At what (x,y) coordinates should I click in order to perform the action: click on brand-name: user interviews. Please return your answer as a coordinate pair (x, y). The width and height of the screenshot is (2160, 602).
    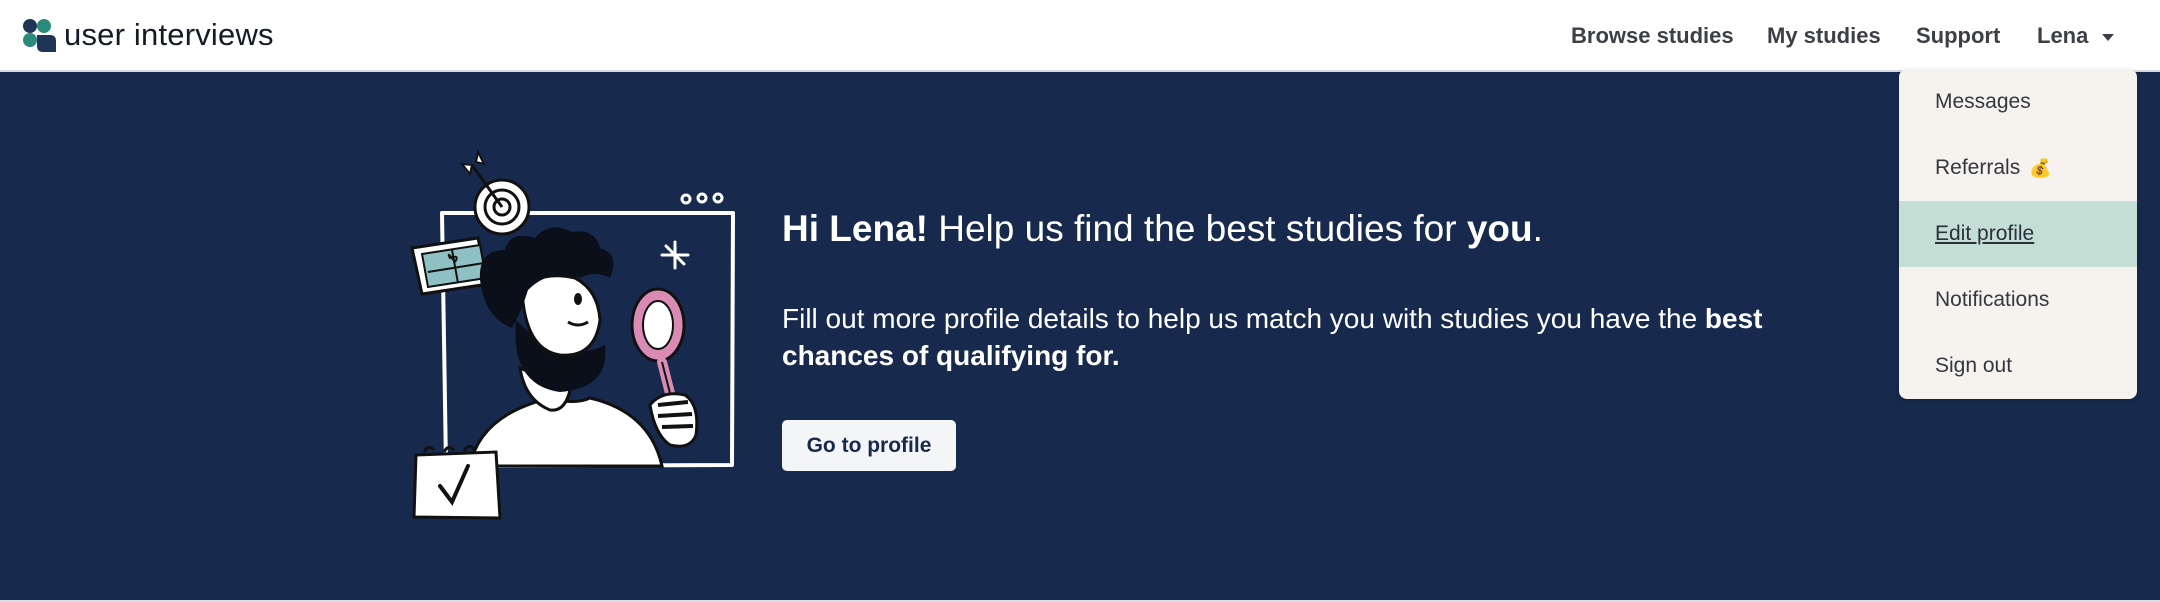
    Looking at the image, I should click on (169, 34).